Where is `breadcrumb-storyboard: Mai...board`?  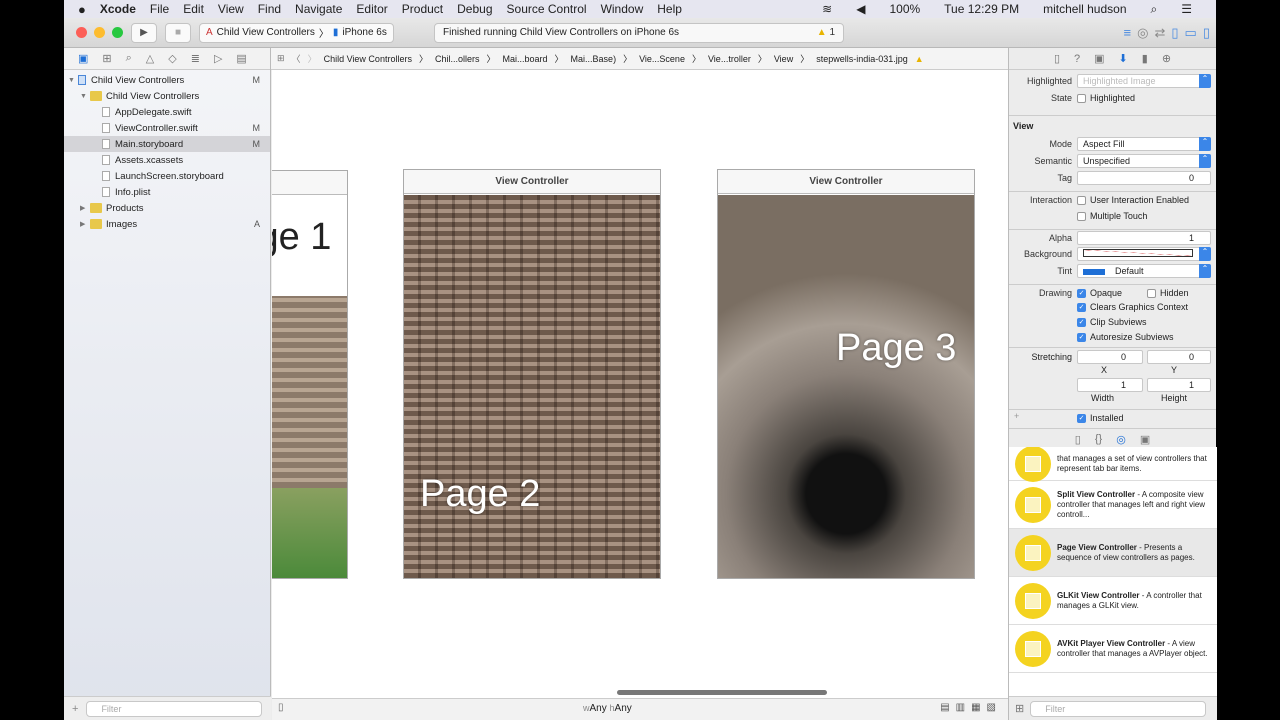 breadcrumb-storyboard: Mai...board is located at coordinates (525, 59).